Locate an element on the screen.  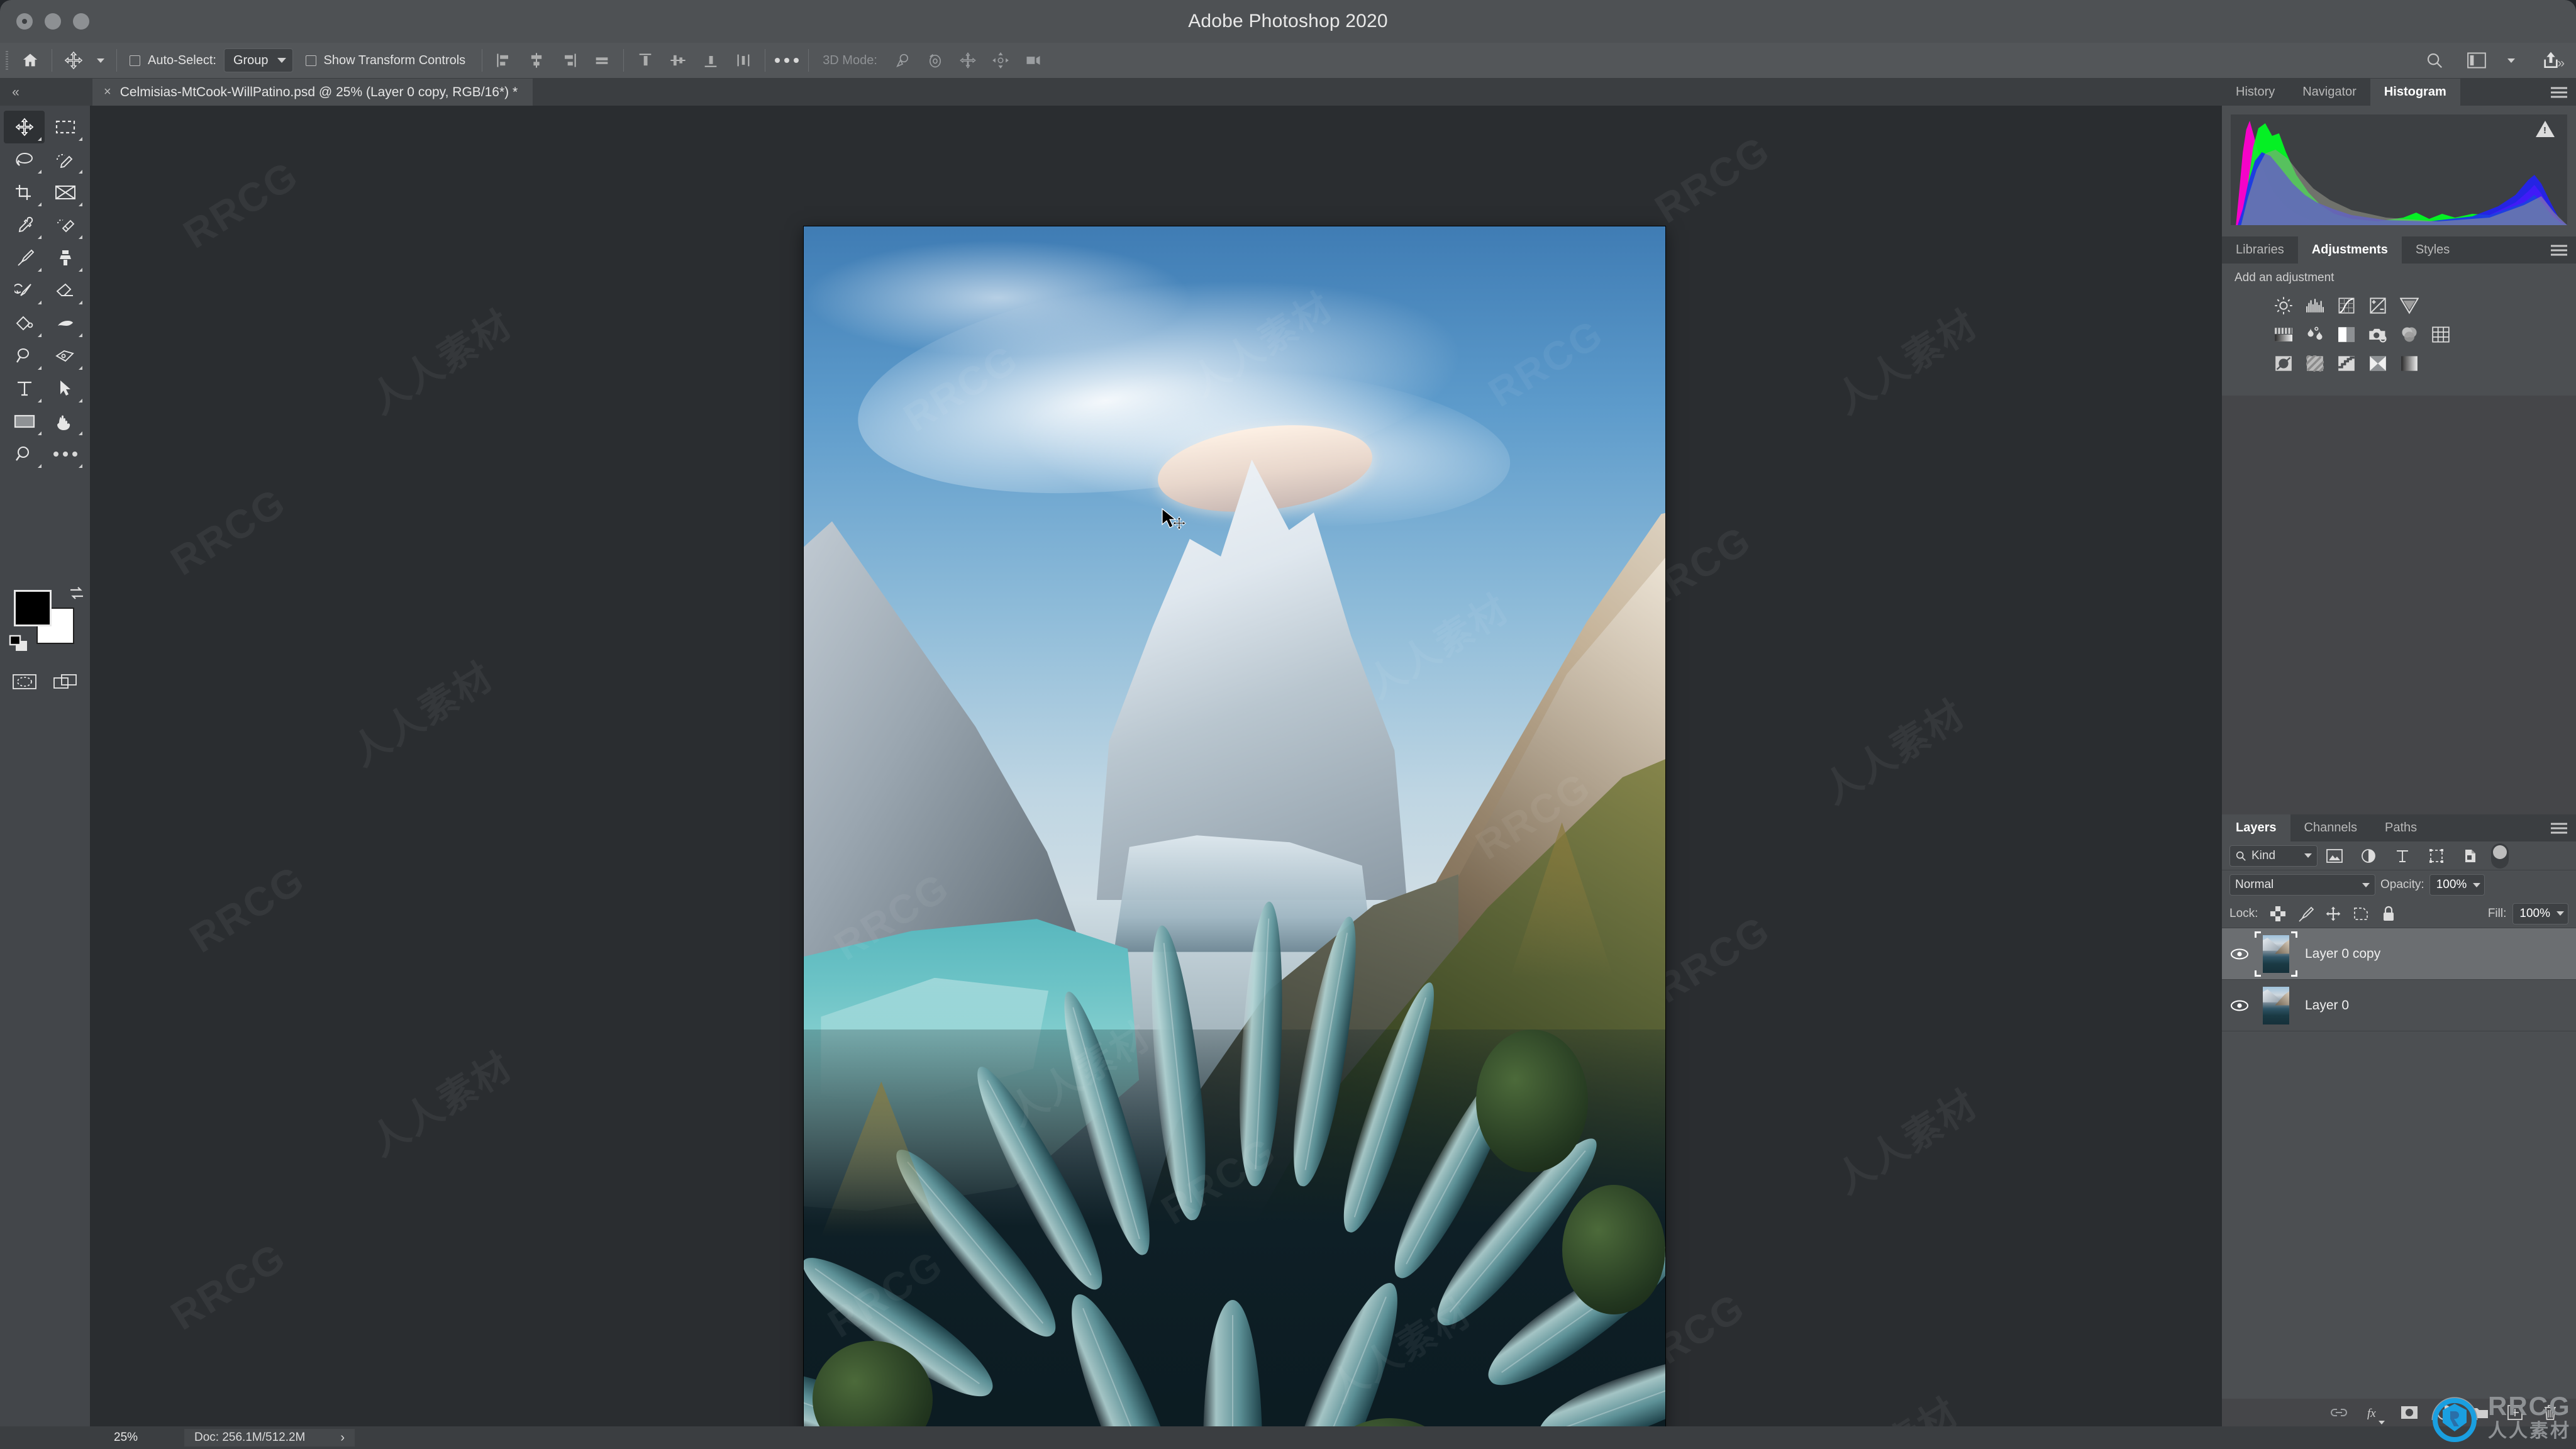
fill-field: 100% is located at coordinates (2540, 913).